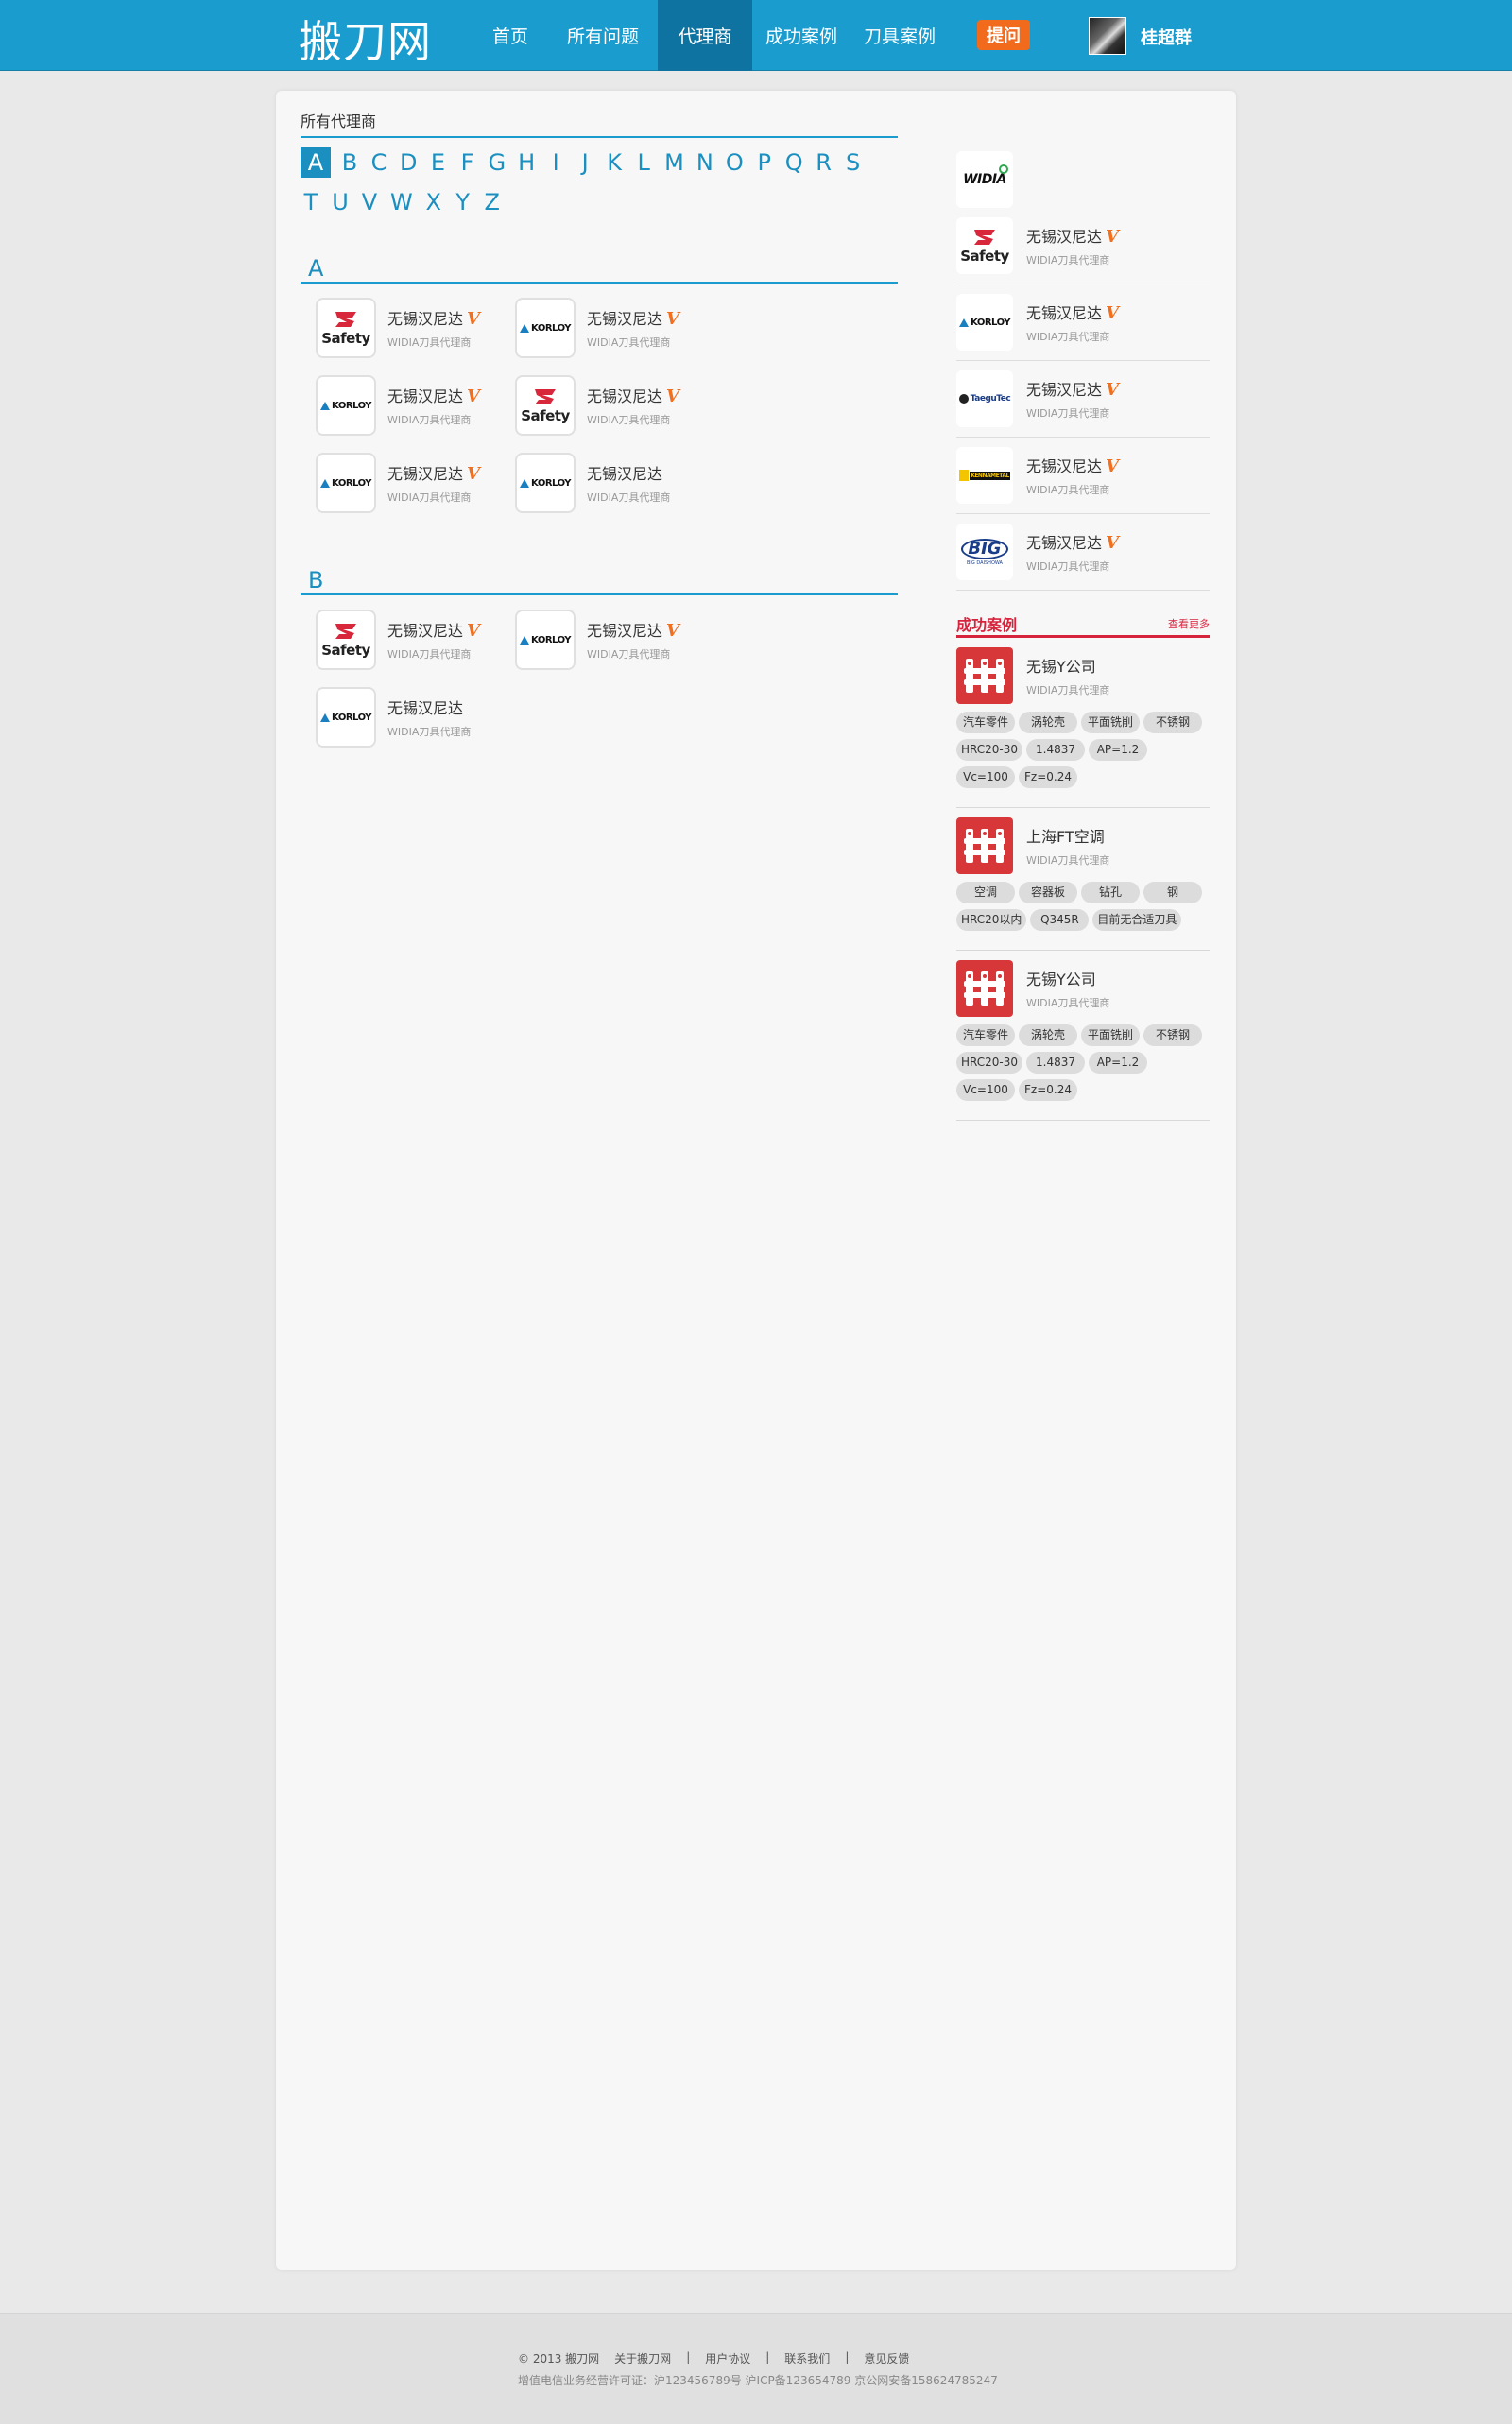  Describe the element at coordinates (764, 162) in the screenshot. I see `letter-p: P` at that location.